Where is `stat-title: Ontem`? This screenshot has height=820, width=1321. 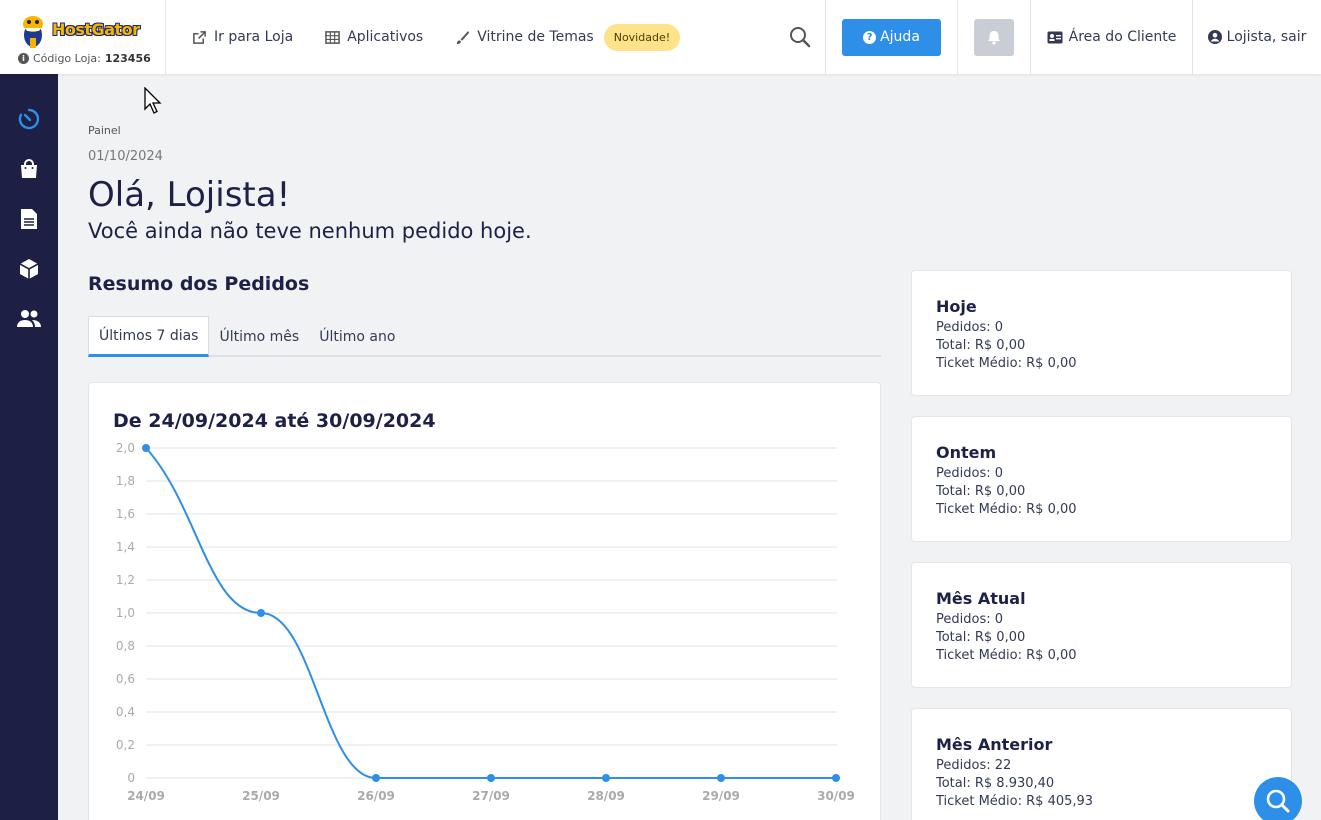
stat-title: Ontem is located at coordinates (966, 452).